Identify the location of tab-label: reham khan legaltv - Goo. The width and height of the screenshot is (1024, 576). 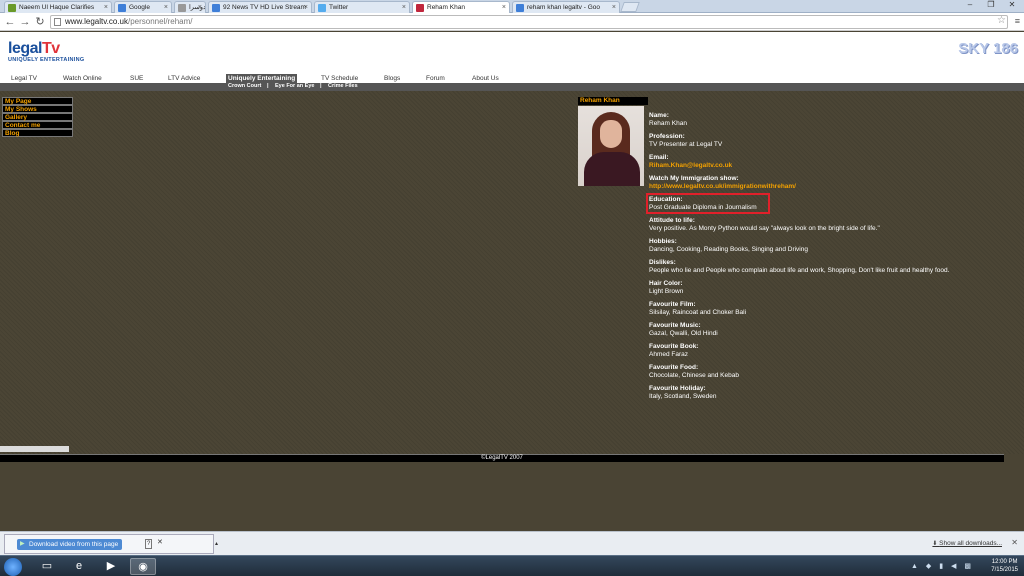
(563, 7).